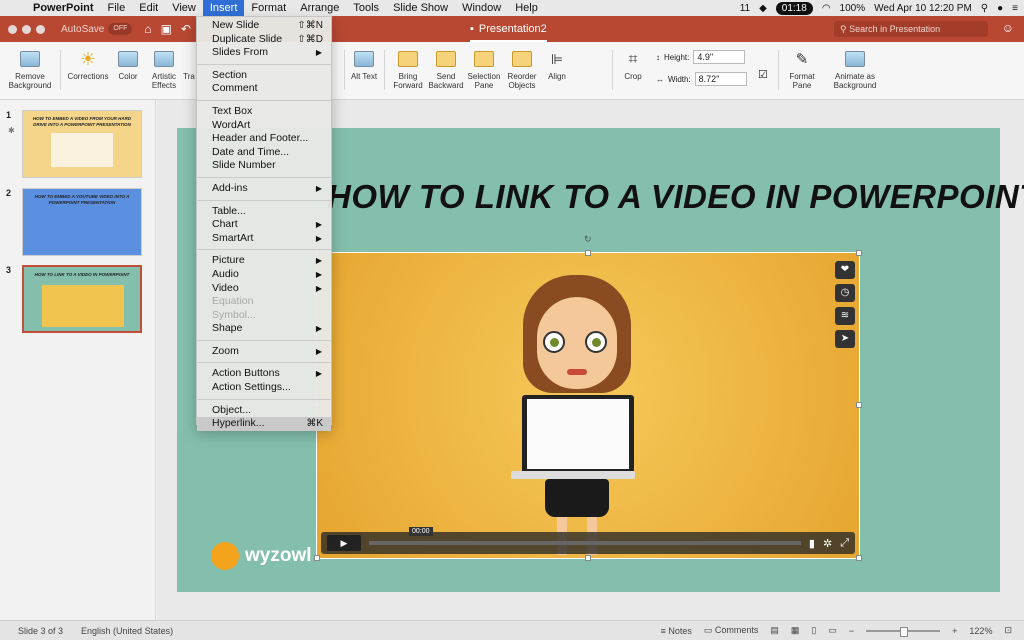  Describe the element at coordinates (264, 261) in the screenshot. I see `menu-item-picture: Picture ▶` at that location.